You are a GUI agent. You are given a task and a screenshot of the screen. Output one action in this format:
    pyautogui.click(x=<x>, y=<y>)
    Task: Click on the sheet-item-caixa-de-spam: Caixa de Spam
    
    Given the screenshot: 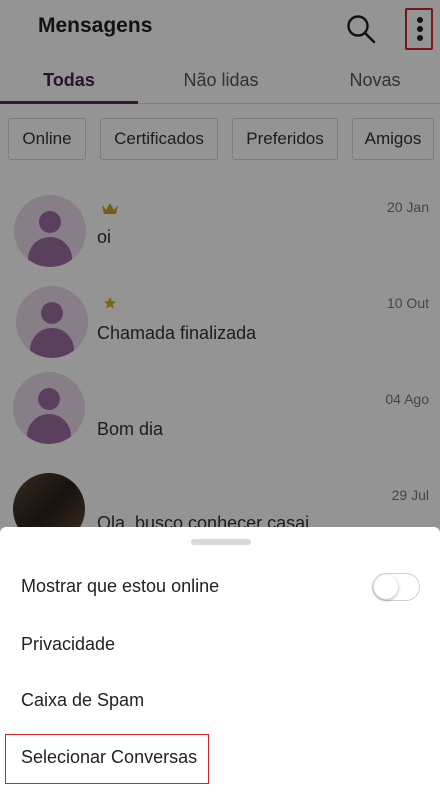 What is the action you would take?
    pyautogui.click(x=220, y=701)
    